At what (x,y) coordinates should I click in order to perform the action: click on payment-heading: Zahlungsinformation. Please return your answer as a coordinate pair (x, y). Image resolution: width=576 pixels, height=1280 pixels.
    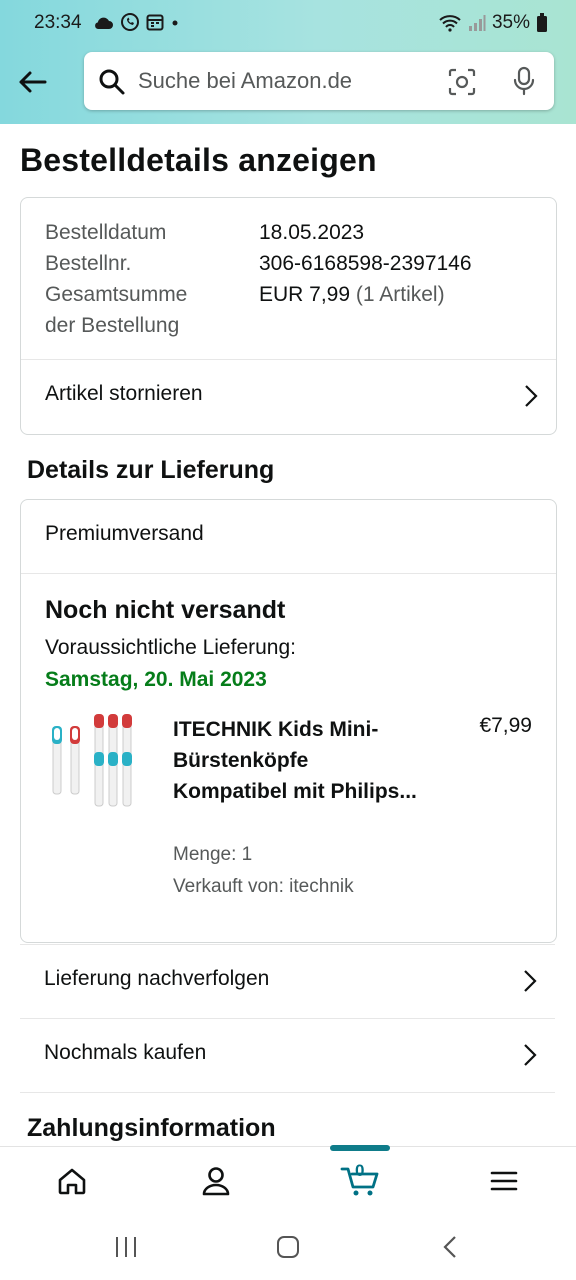
    Looking at the image, I should click on (151, 1128).